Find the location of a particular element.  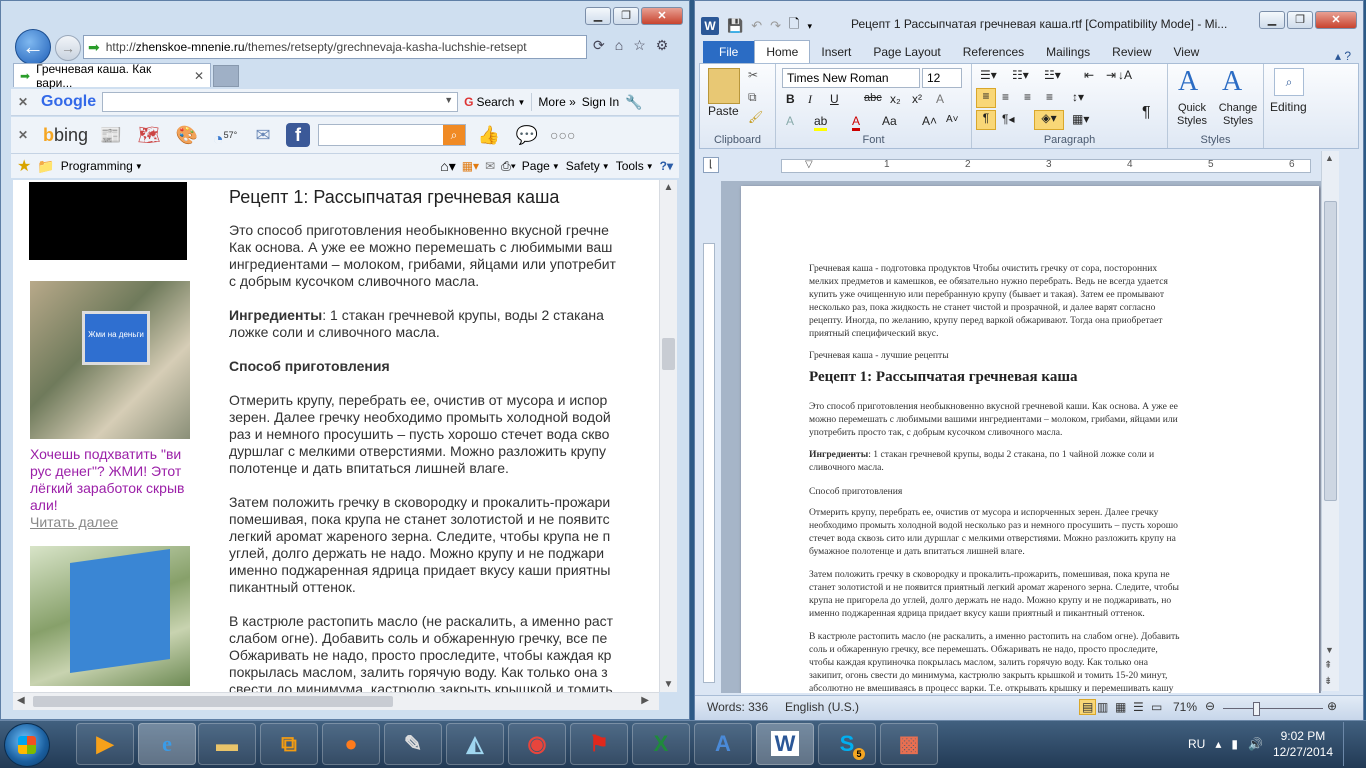

highlight-icon: ab is located at coordinates (821, 122).